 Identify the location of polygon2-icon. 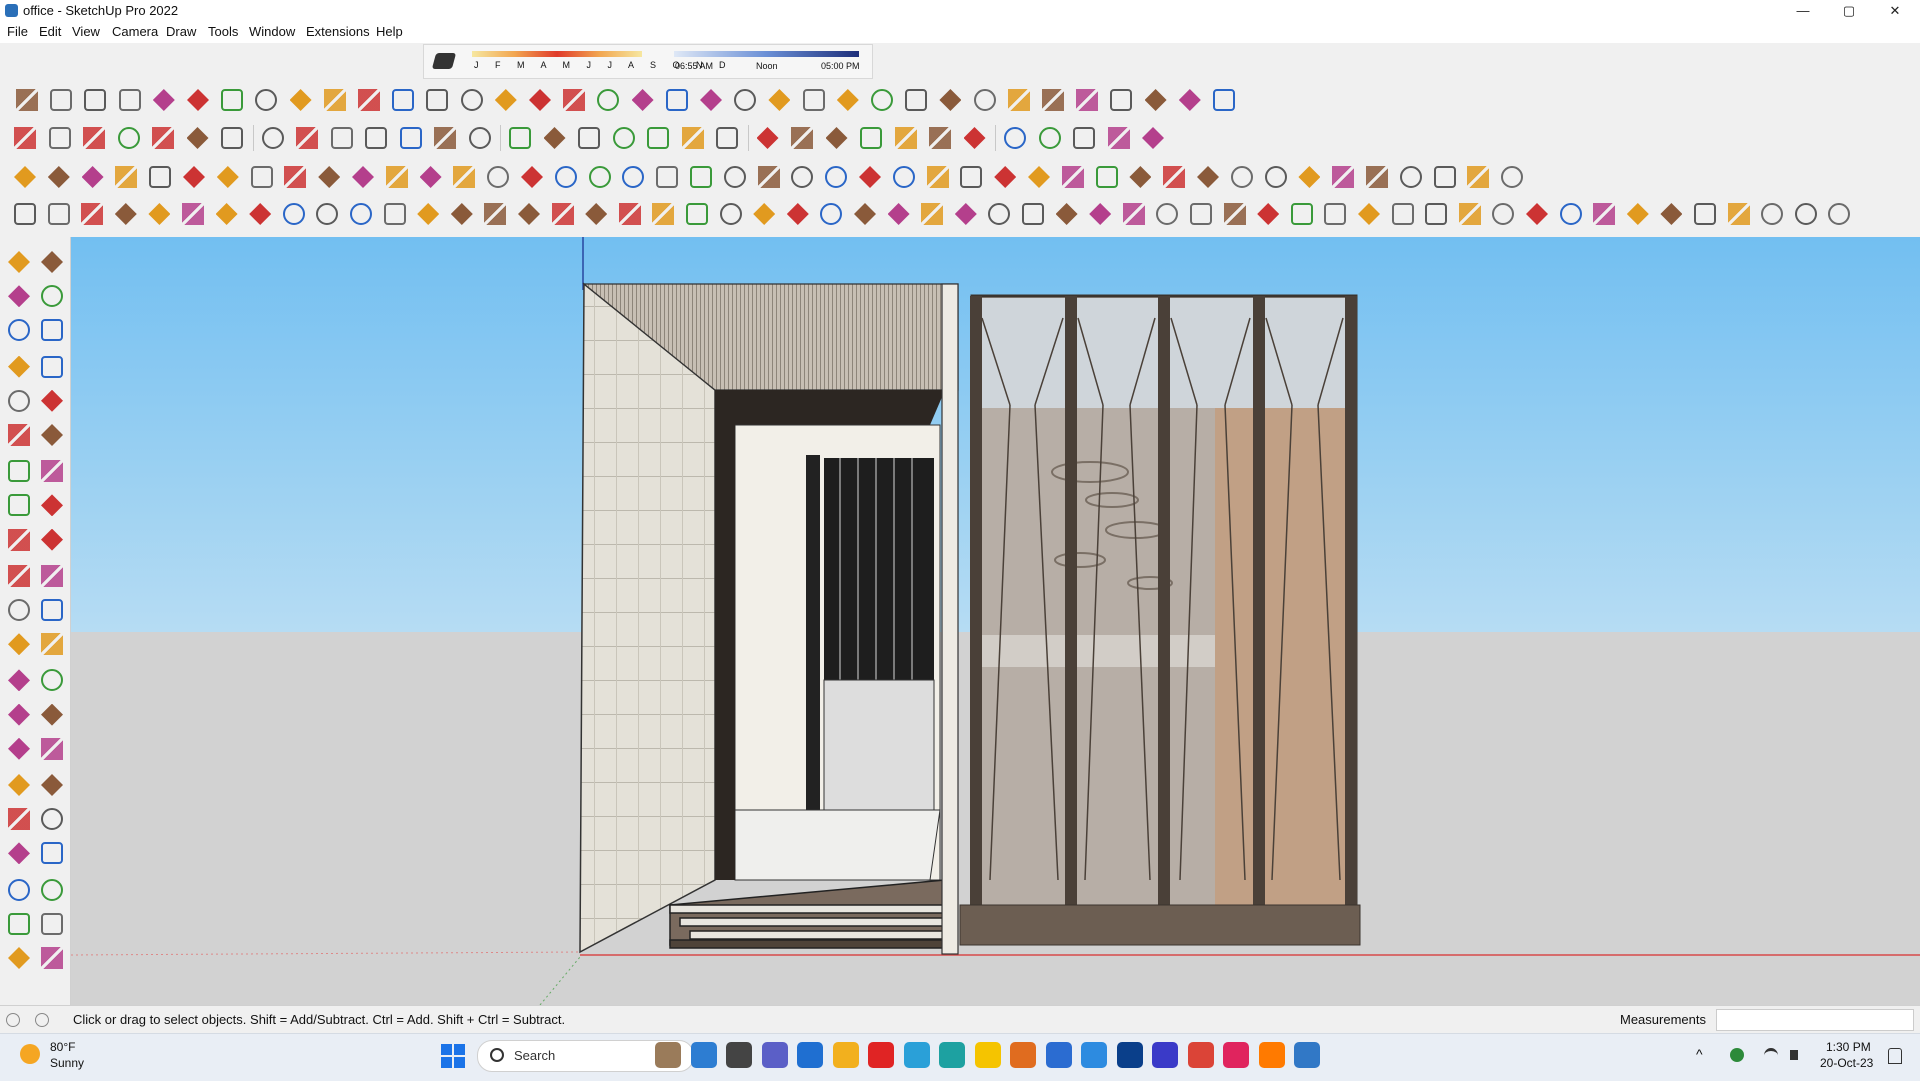
(667, 177).